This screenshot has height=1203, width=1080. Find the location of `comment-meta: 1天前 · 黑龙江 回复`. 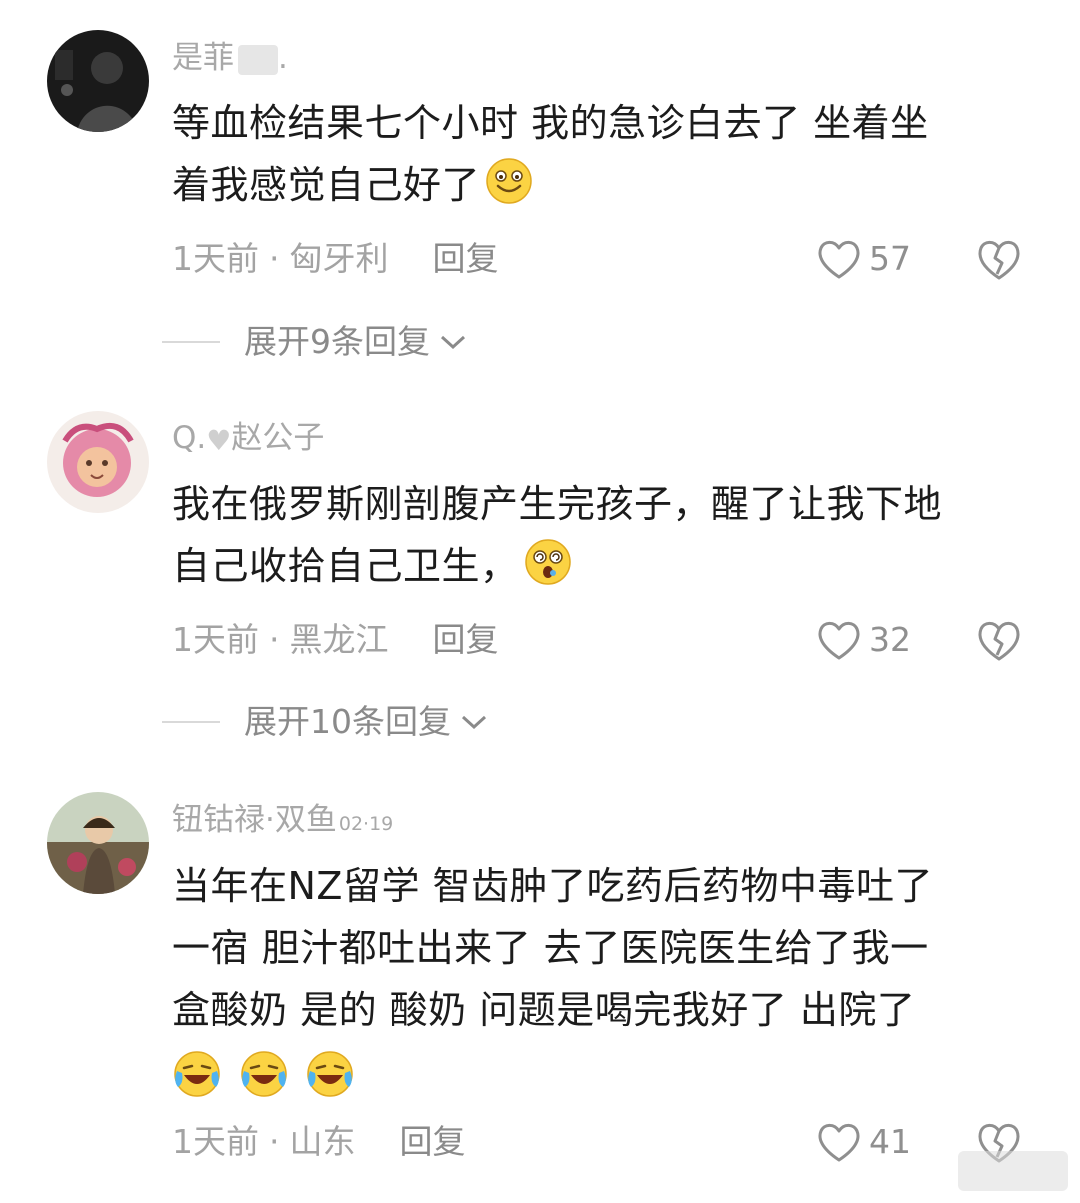

comment-meta: 1天前 · 黑龙江 回复 is located at coordinates (335, 640).